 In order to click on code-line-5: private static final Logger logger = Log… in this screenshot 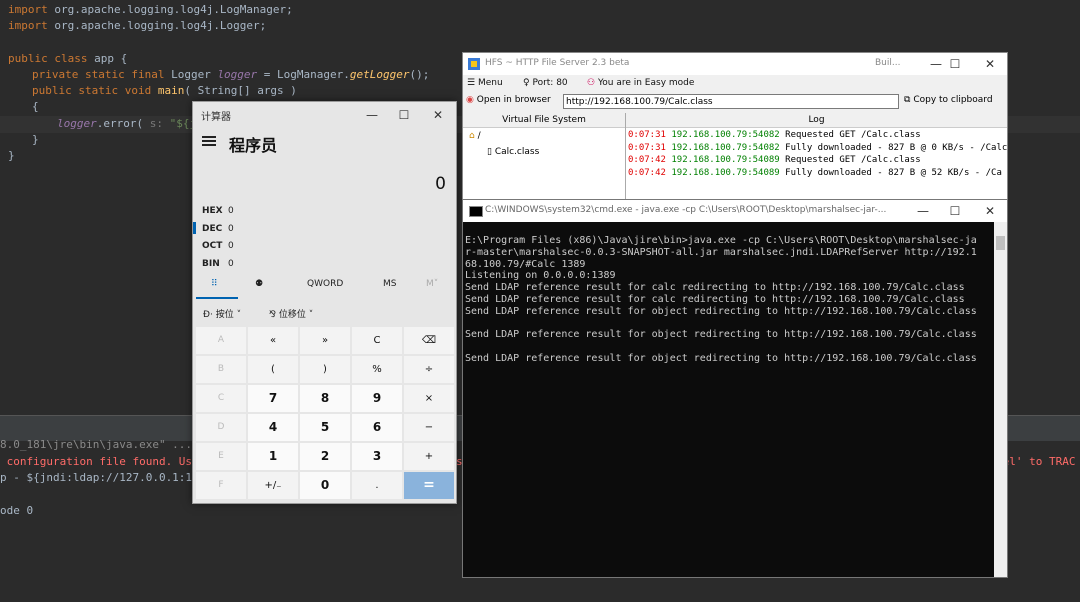, I will do `click(231, 74)`.